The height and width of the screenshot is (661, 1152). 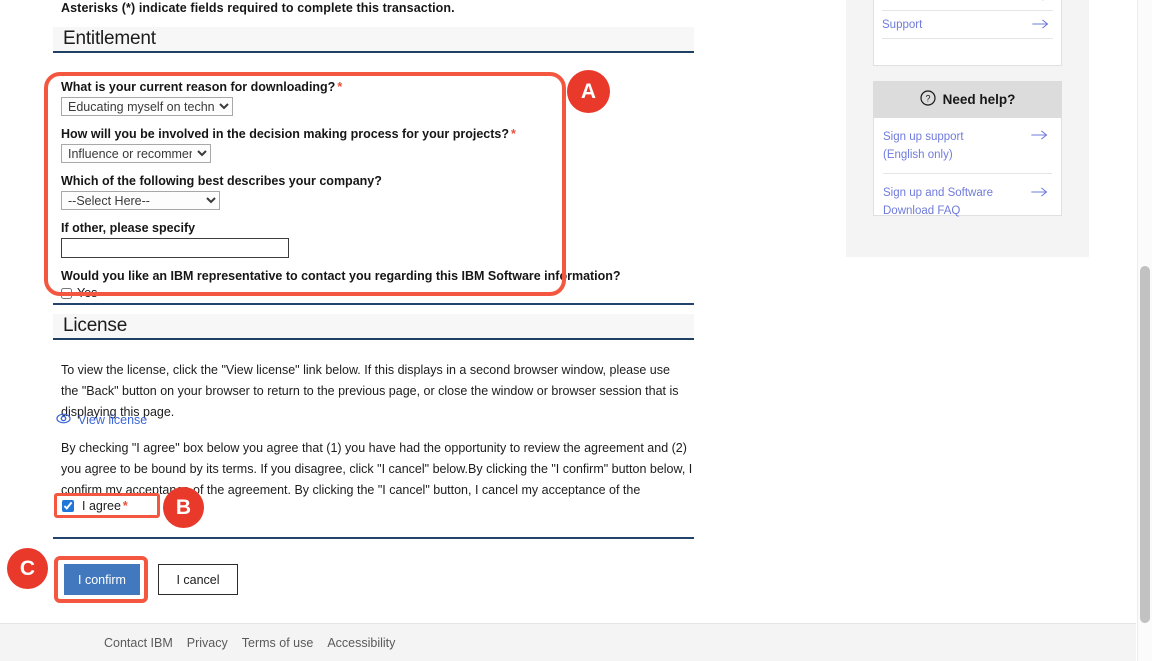 What do you see at coordinates (340, 87) in the screenshot?
I see `required-asterisk-reason: *` at bounding box center [340, 87].